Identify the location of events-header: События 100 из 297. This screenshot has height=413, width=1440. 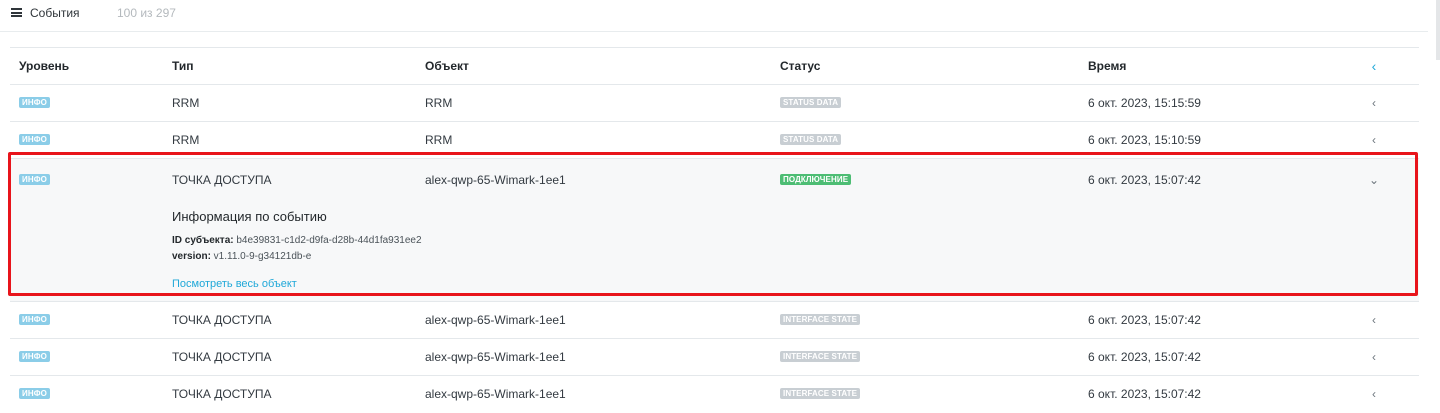
(720, 14).